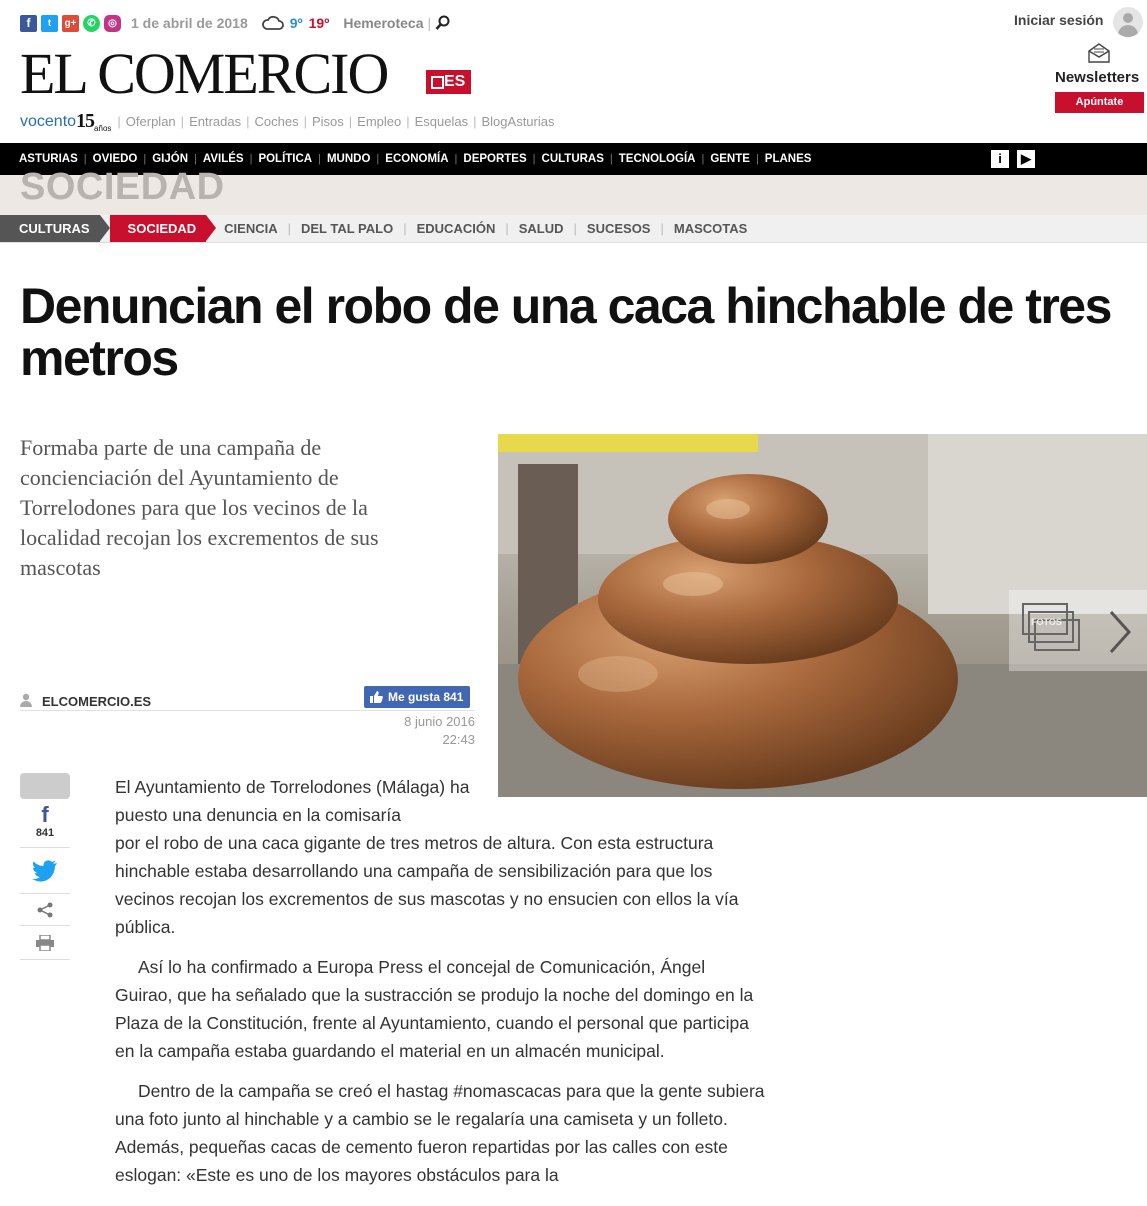 The width and height of the screenshot is (1147, 1206). What do you see at coordinates (45, 786) in the screenshot?
I see `share-count-bubble` at bounding box center [45, 786].